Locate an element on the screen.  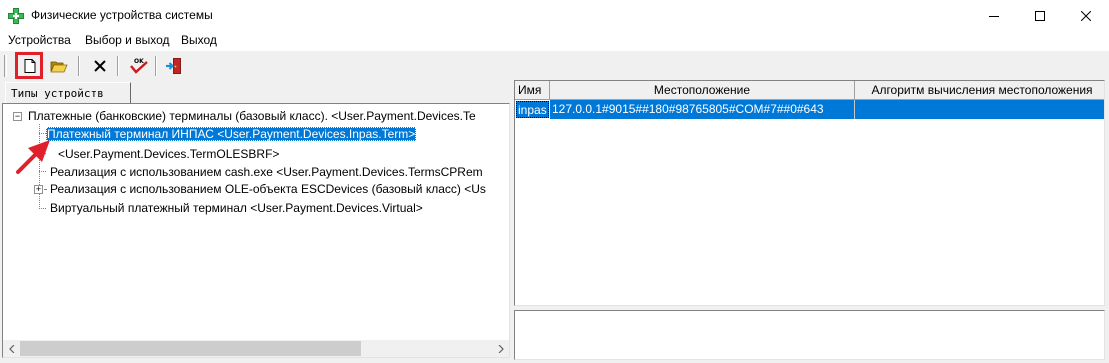
grid-cell-algorithm is located at coordinates (979, 109).